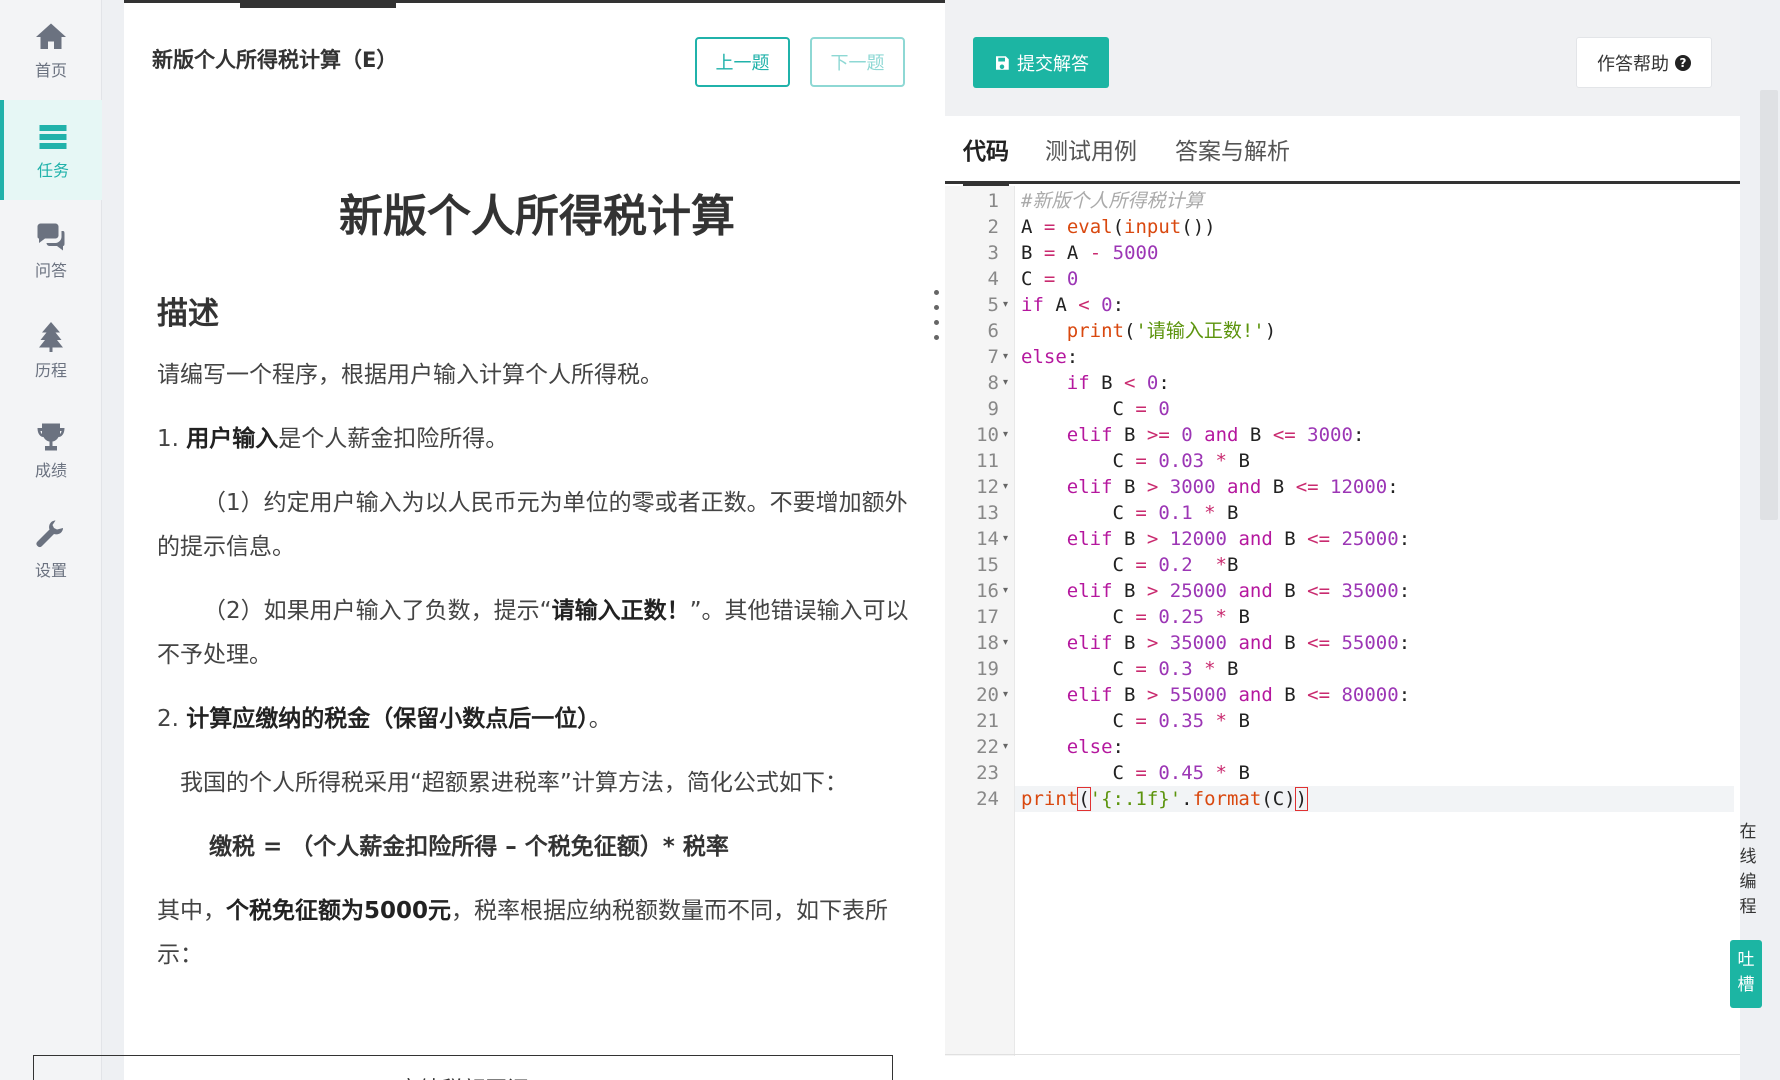  What do you see at coordinates (1148, 331) in the screenshot?
I see `code-line: print('请输入正数!')` at bounding box center [1148, 331].